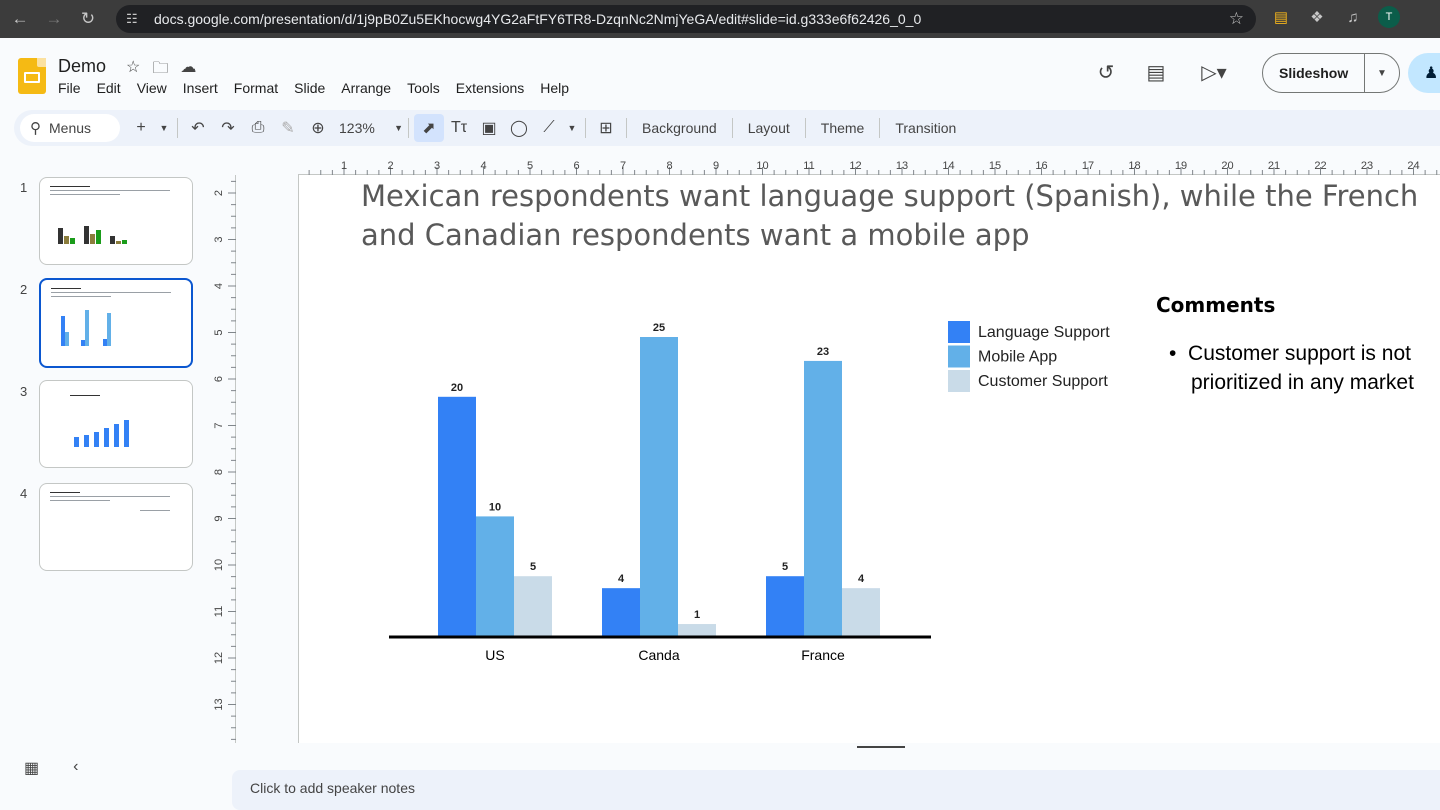  Describe the element at coordinates (881, 747) in the screenshot. I see `notes-resize-handle` at that location.